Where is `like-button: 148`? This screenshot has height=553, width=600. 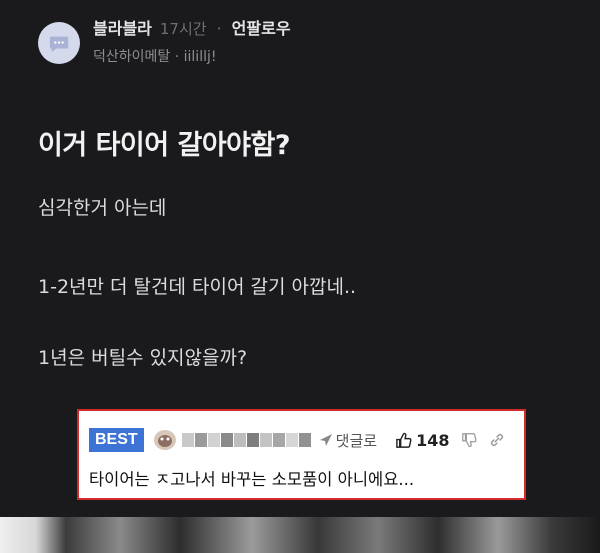 like-button: 148 is located at coordinates (422, 440).